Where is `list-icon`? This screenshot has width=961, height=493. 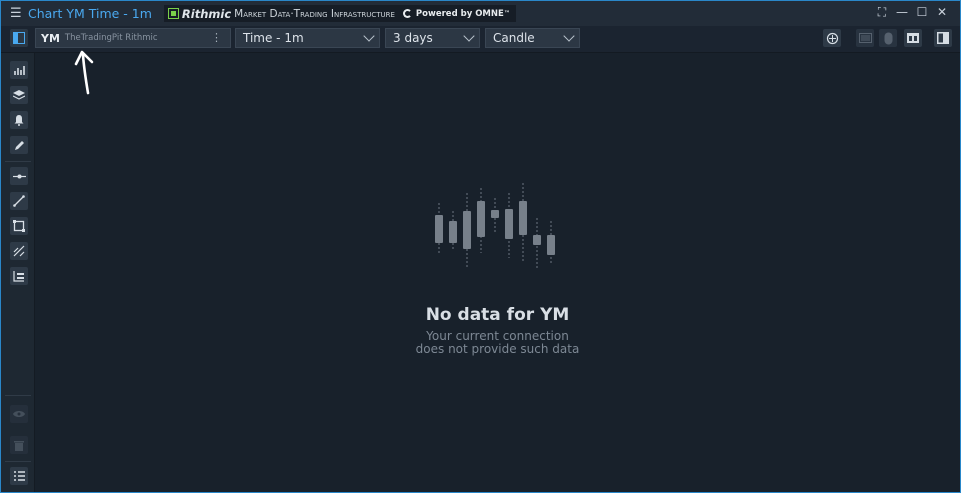 list-icon is located at coordinates (19, 476).